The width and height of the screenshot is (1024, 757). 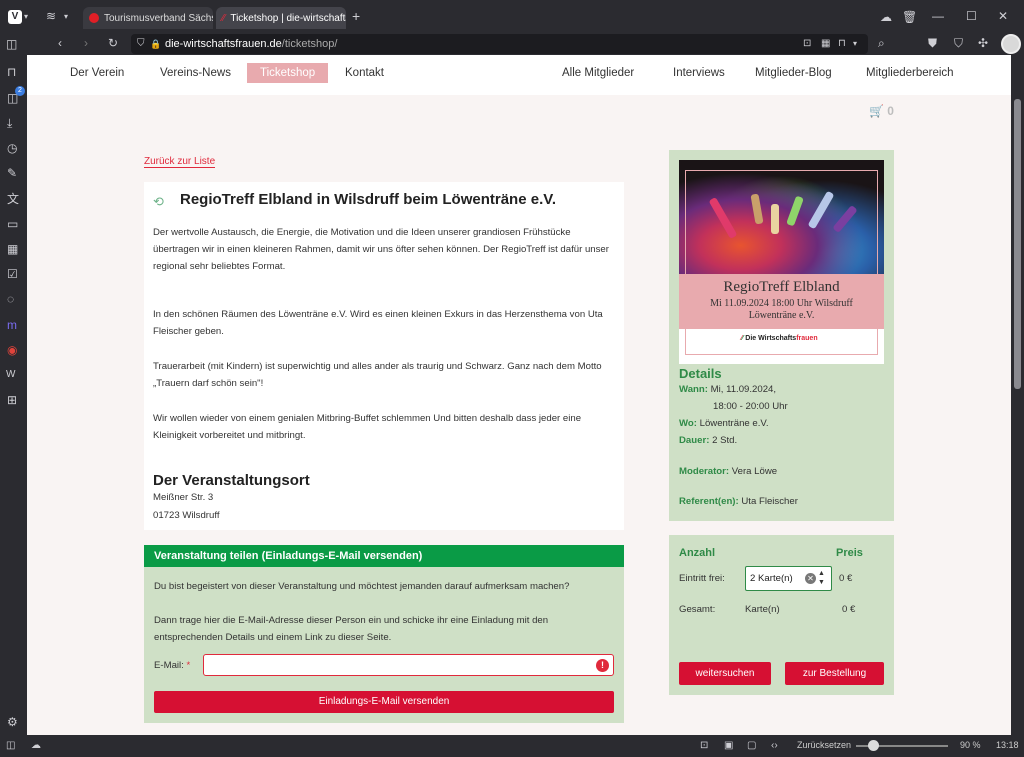 I want to click on url-domain: die-wirtschaftsfrauen.de, so click(x=223, y=44).